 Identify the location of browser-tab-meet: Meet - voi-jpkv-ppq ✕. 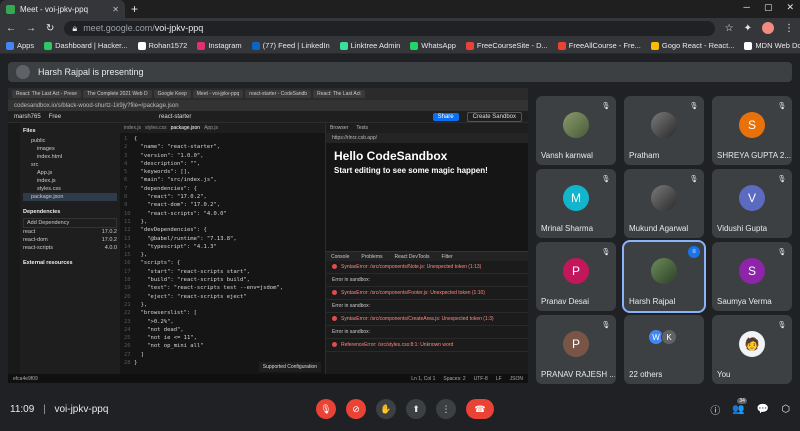
(62, 9).